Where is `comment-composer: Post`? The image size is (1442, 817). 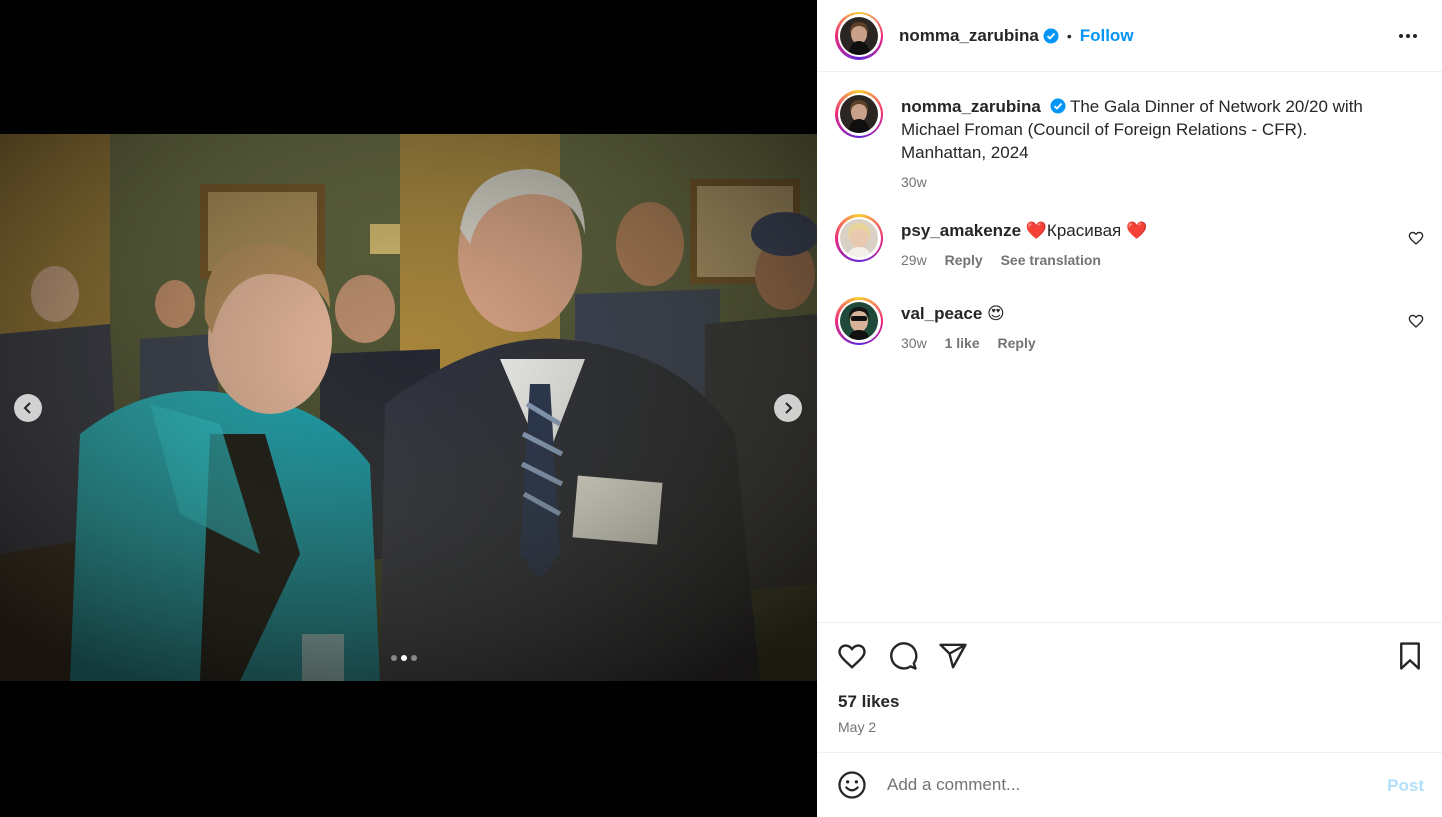
comment-composer: Post is located at coordinates (1129, 784).